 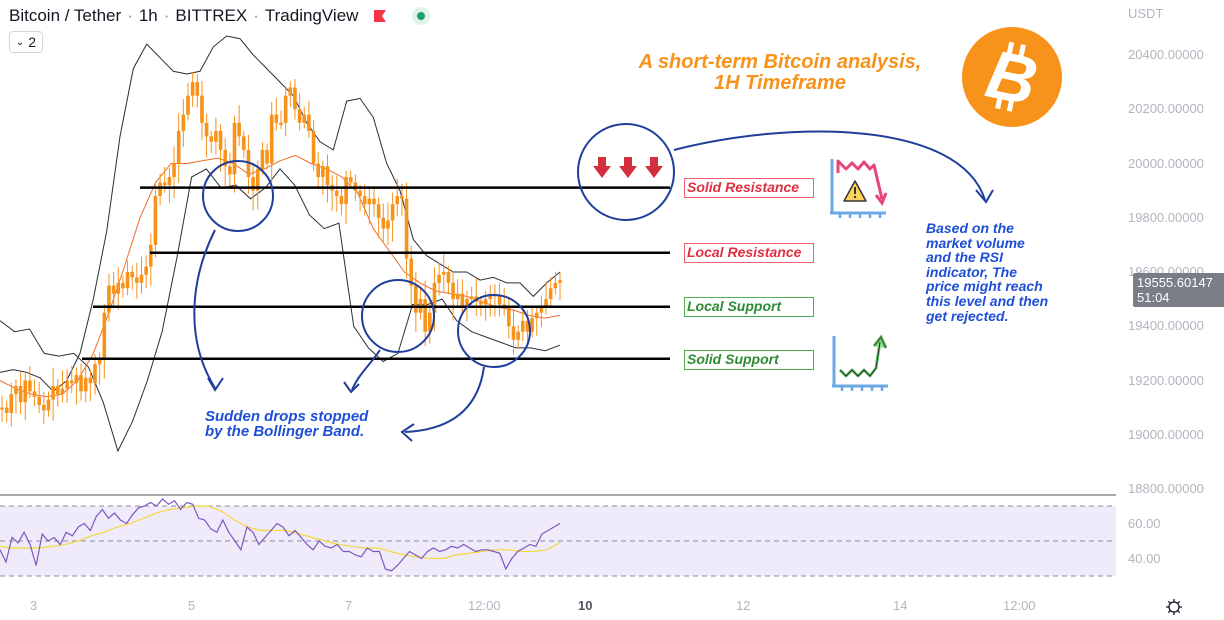 I want to click on title-line-2: 1H Timeframe, so click(x=780, y=83).